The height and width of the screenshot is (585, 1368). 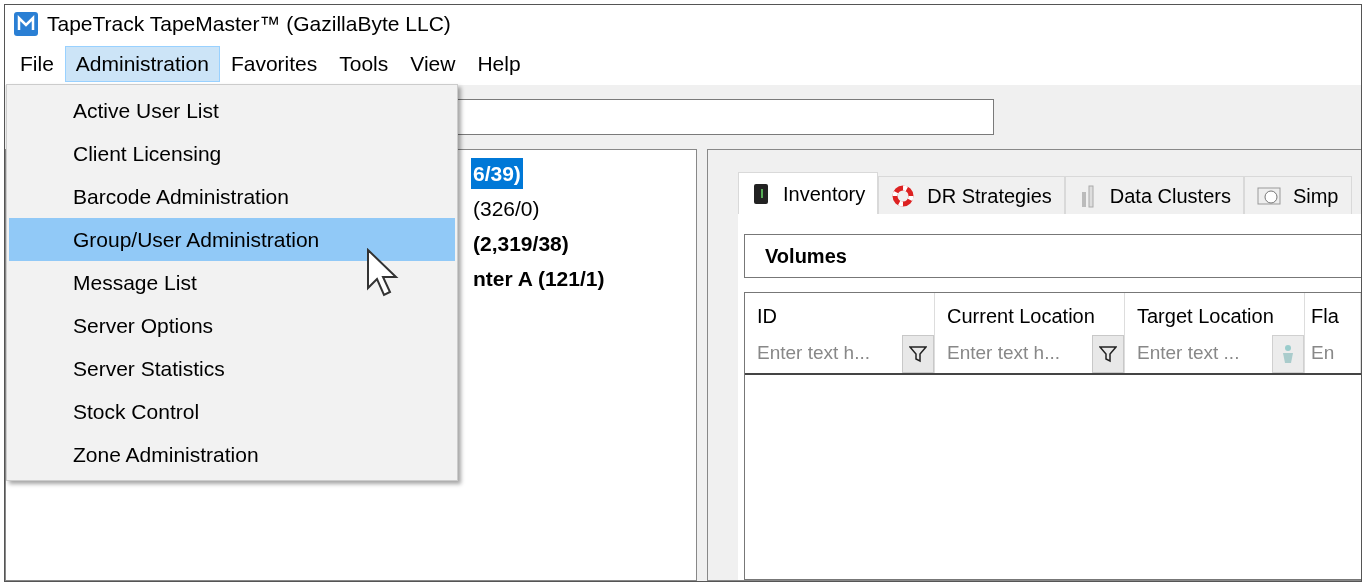 I want to click on menu-item: Tools, so click(x=364, y=64).